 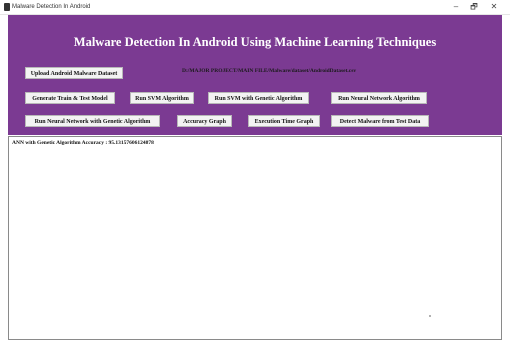 I want to click on accuracy-graph-button: Accuracy Graph, so click(x=204, y=121).